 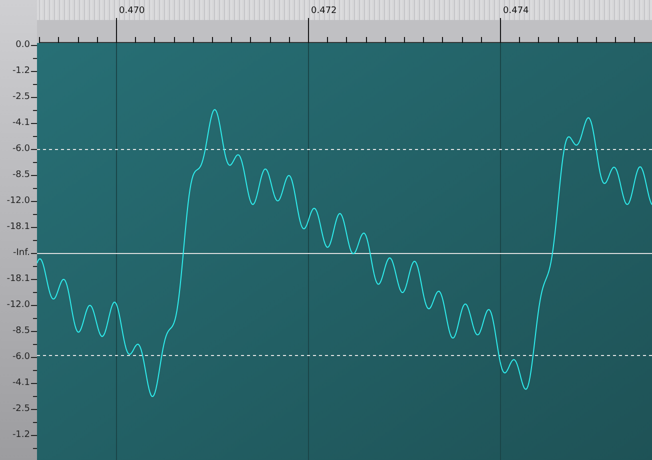 What do you see at coordinates (324, 11) in the screenshot?
I see `time-label: 0.472` at bounding box center [324, 11].